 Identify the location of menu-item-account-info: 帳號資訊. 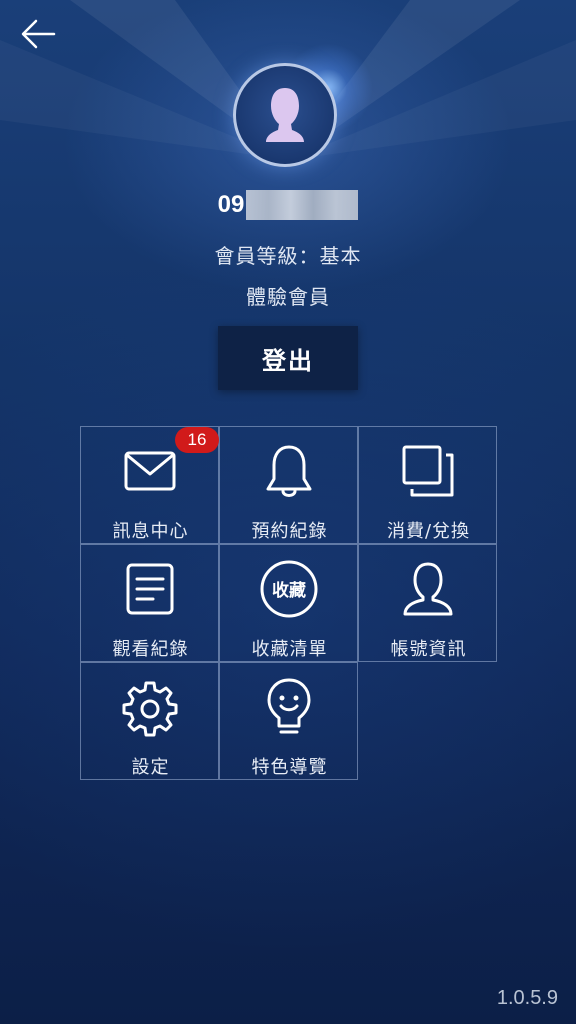
(427, 603).